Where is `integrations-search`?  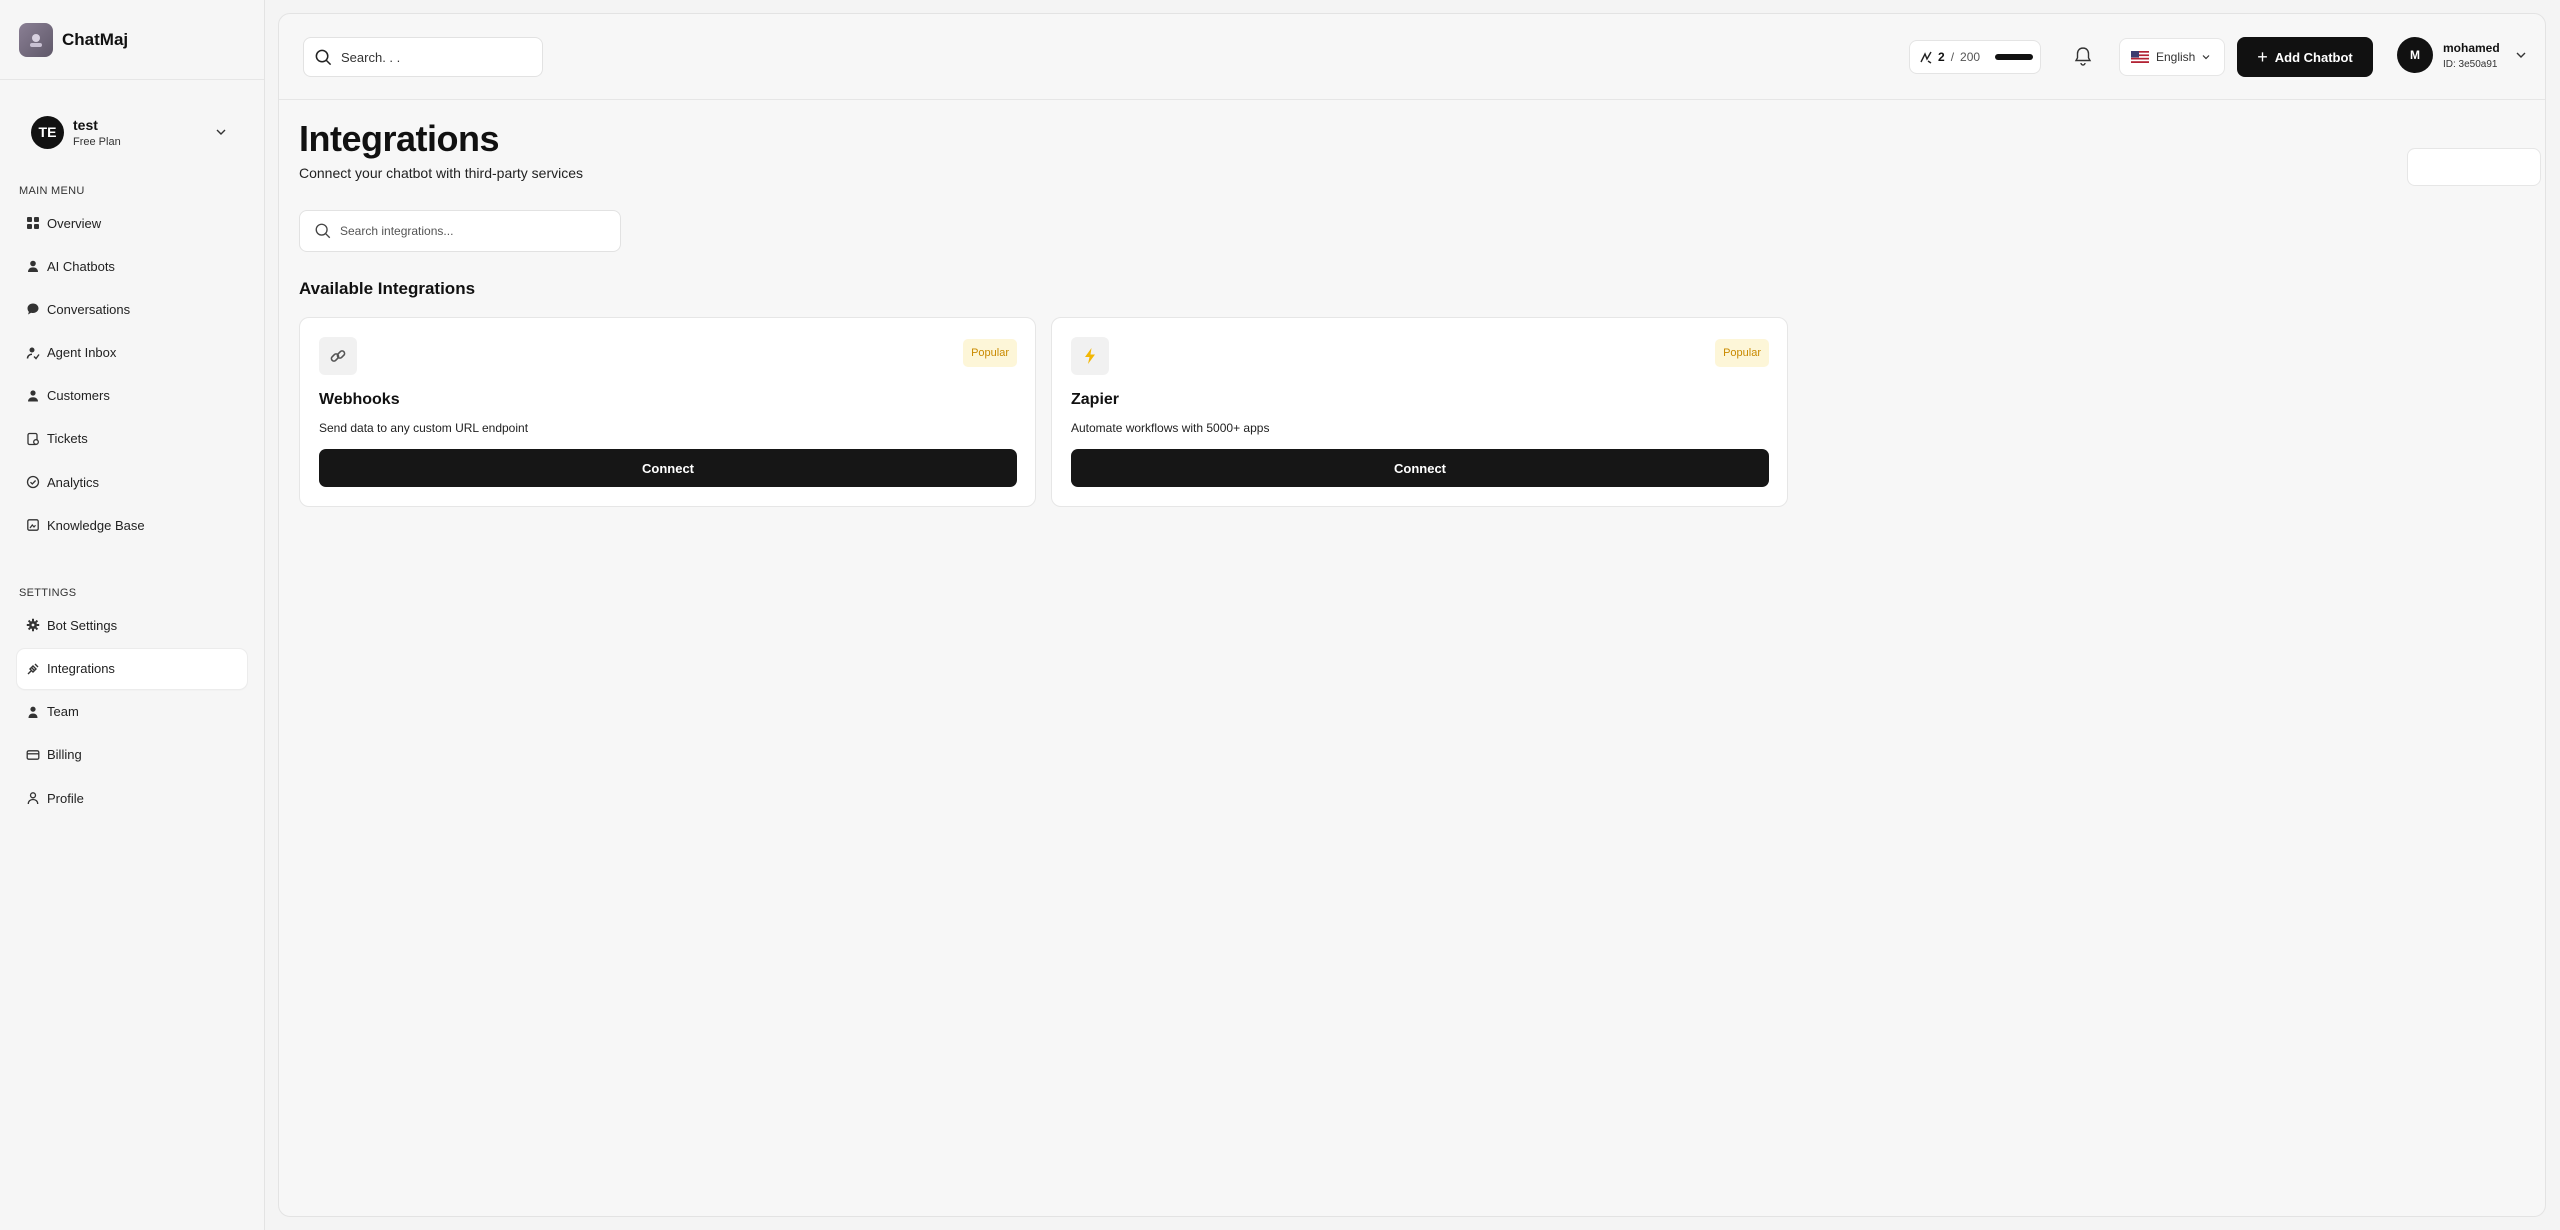
integrations-search is located at coordinates (460, 231).